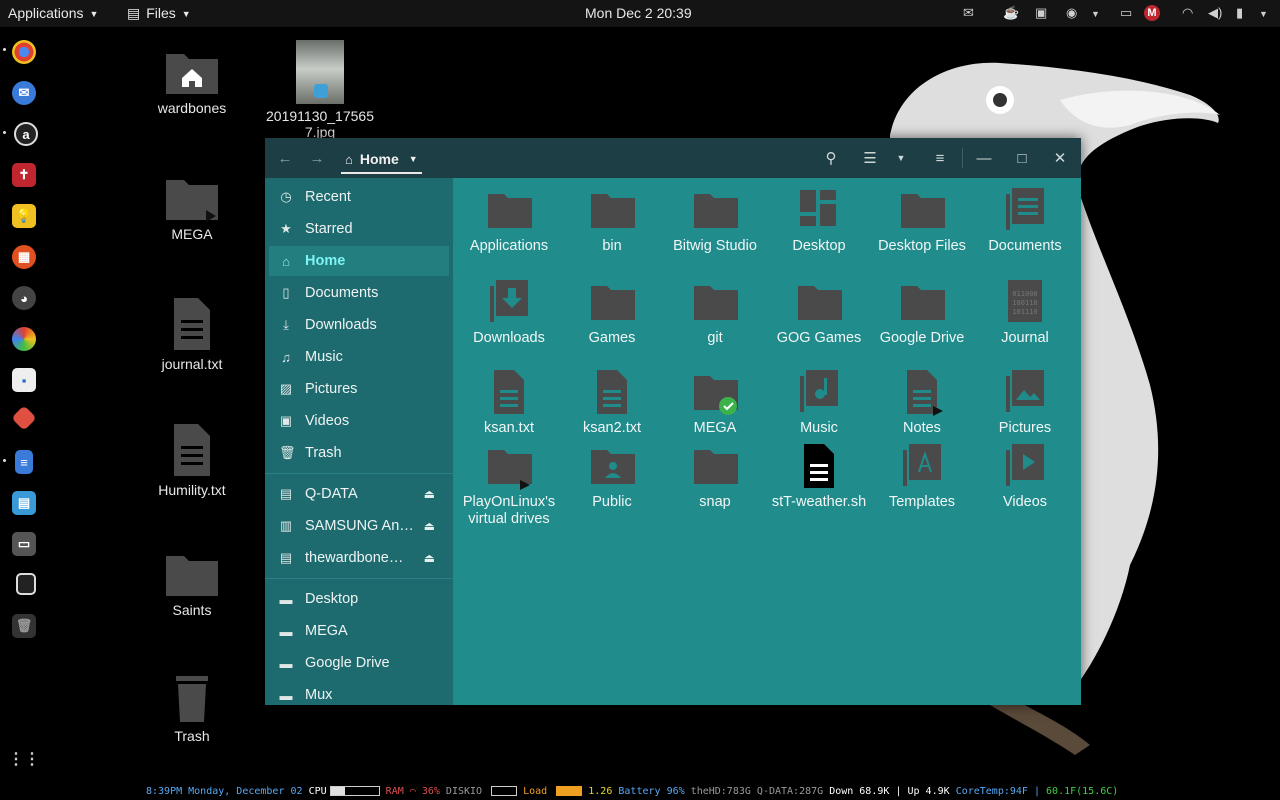  Describe the element at coordinates (26, 134) in the screenshot. I see `amazon-icon: a` at that location.